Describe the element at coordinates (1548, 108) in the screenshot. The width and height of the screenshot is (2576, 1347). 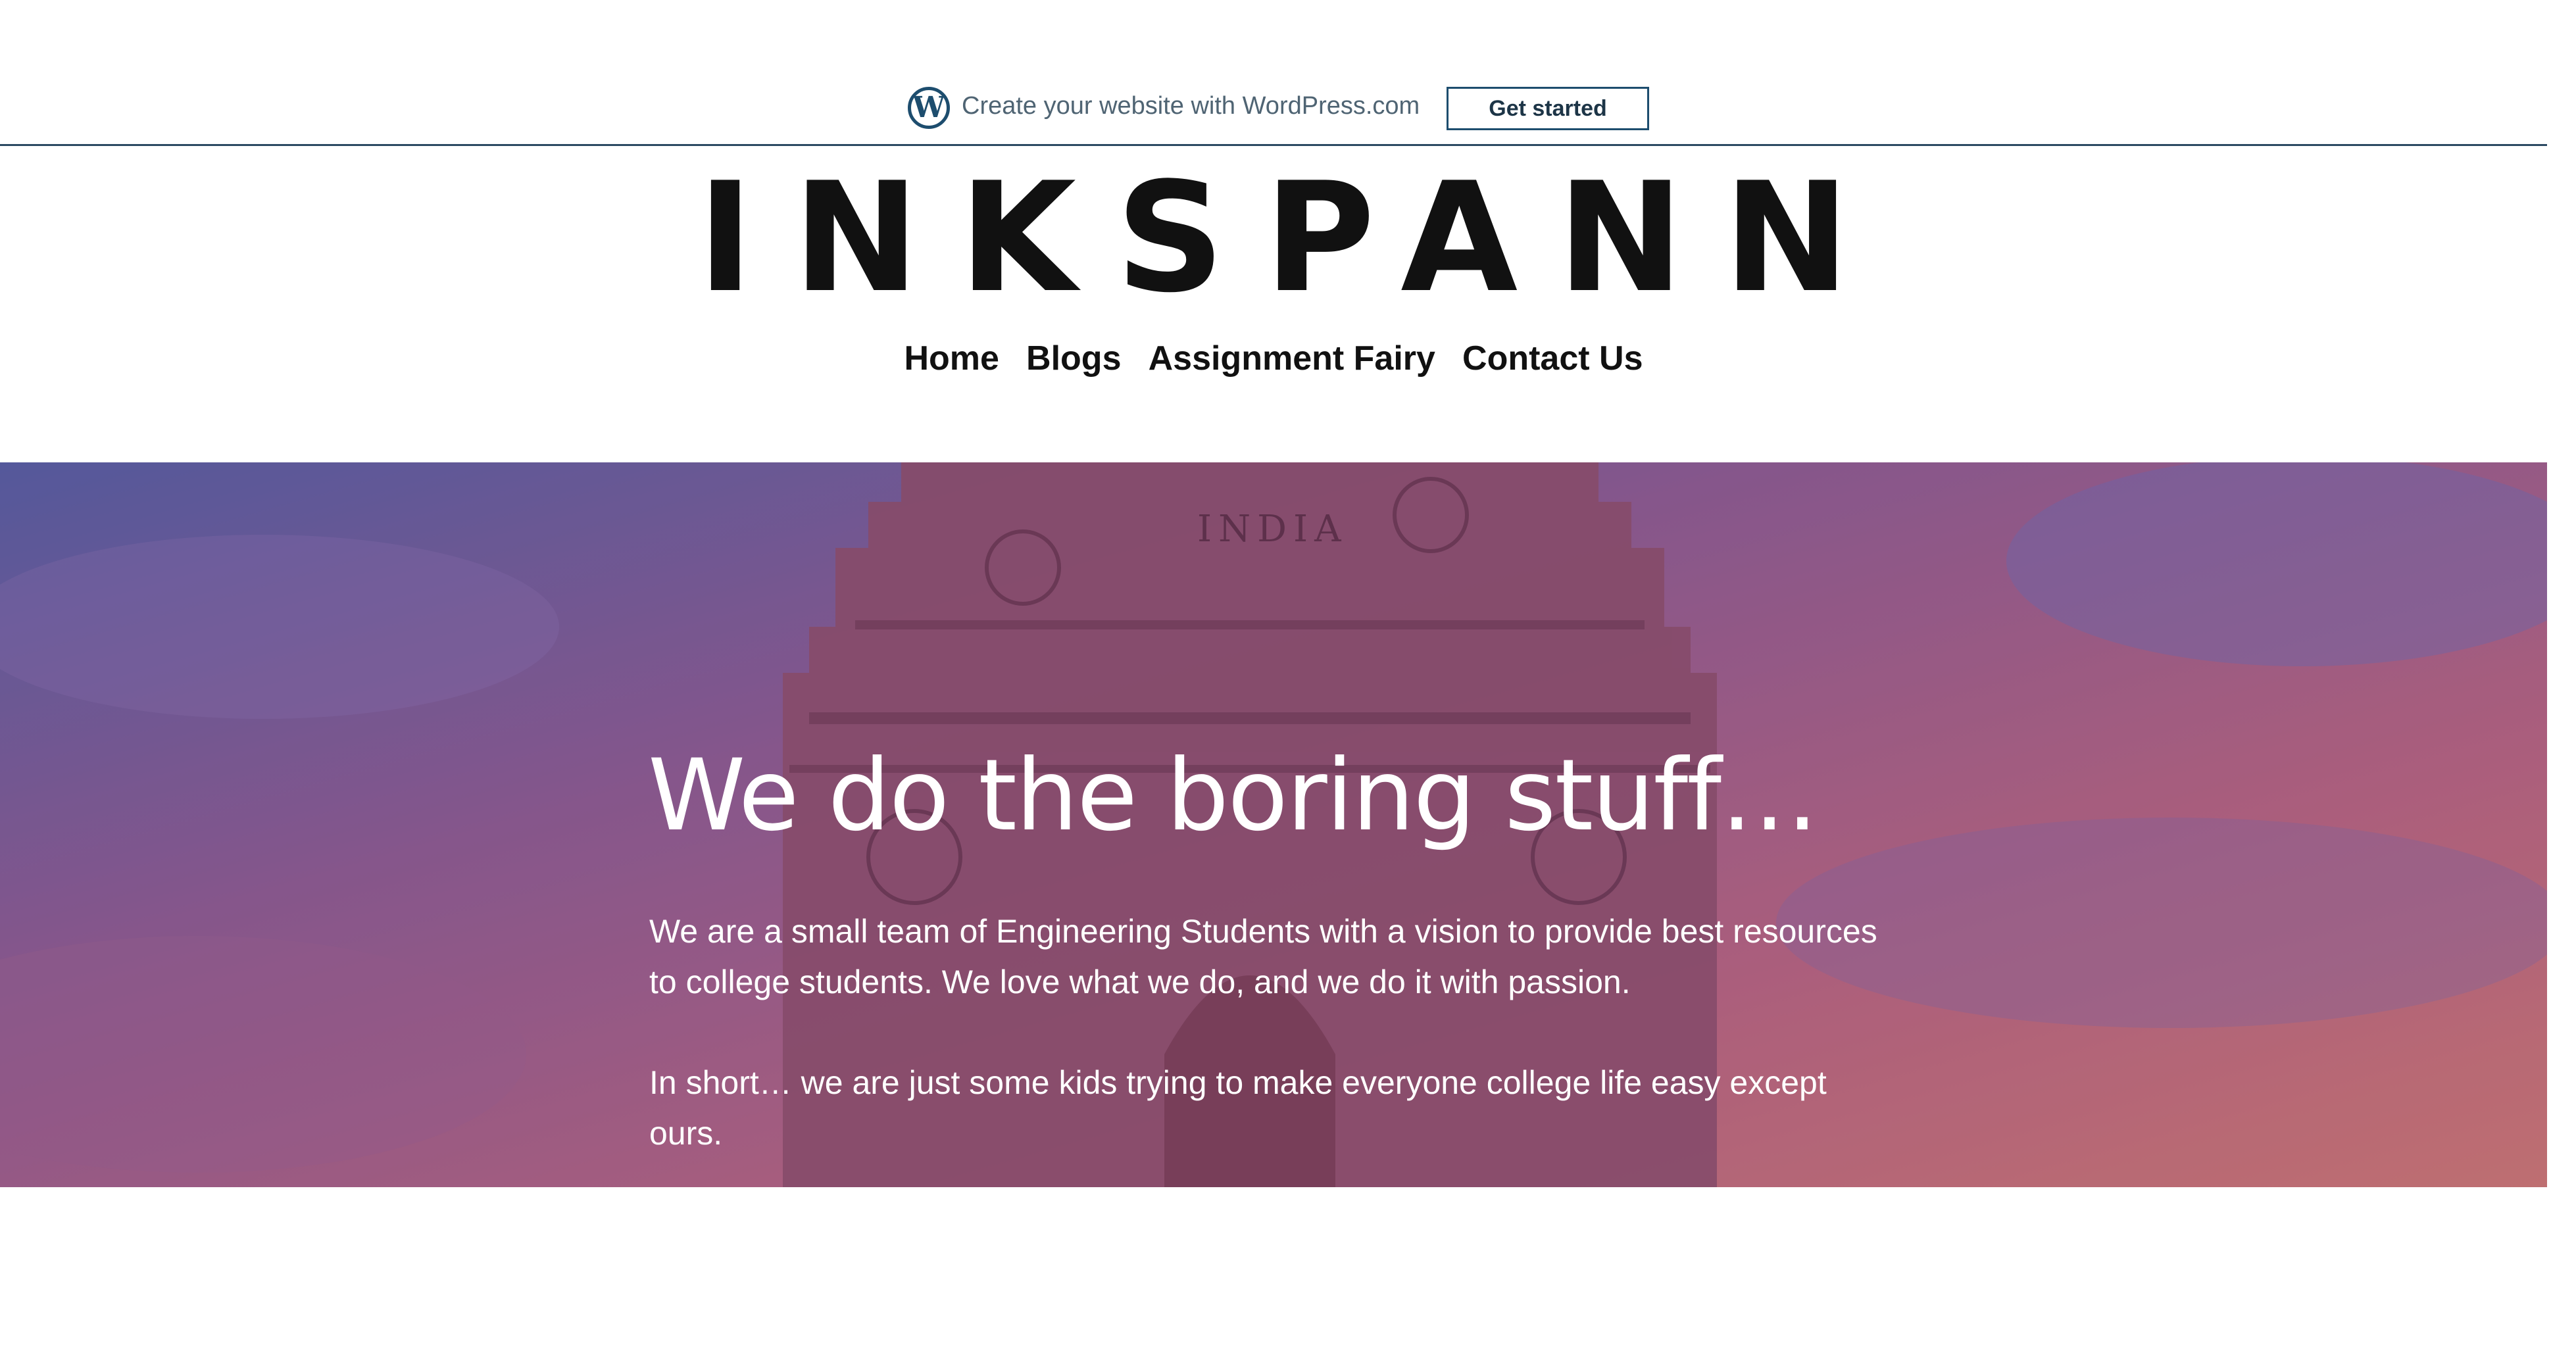
I see `get-started-button: Get started` at that location.